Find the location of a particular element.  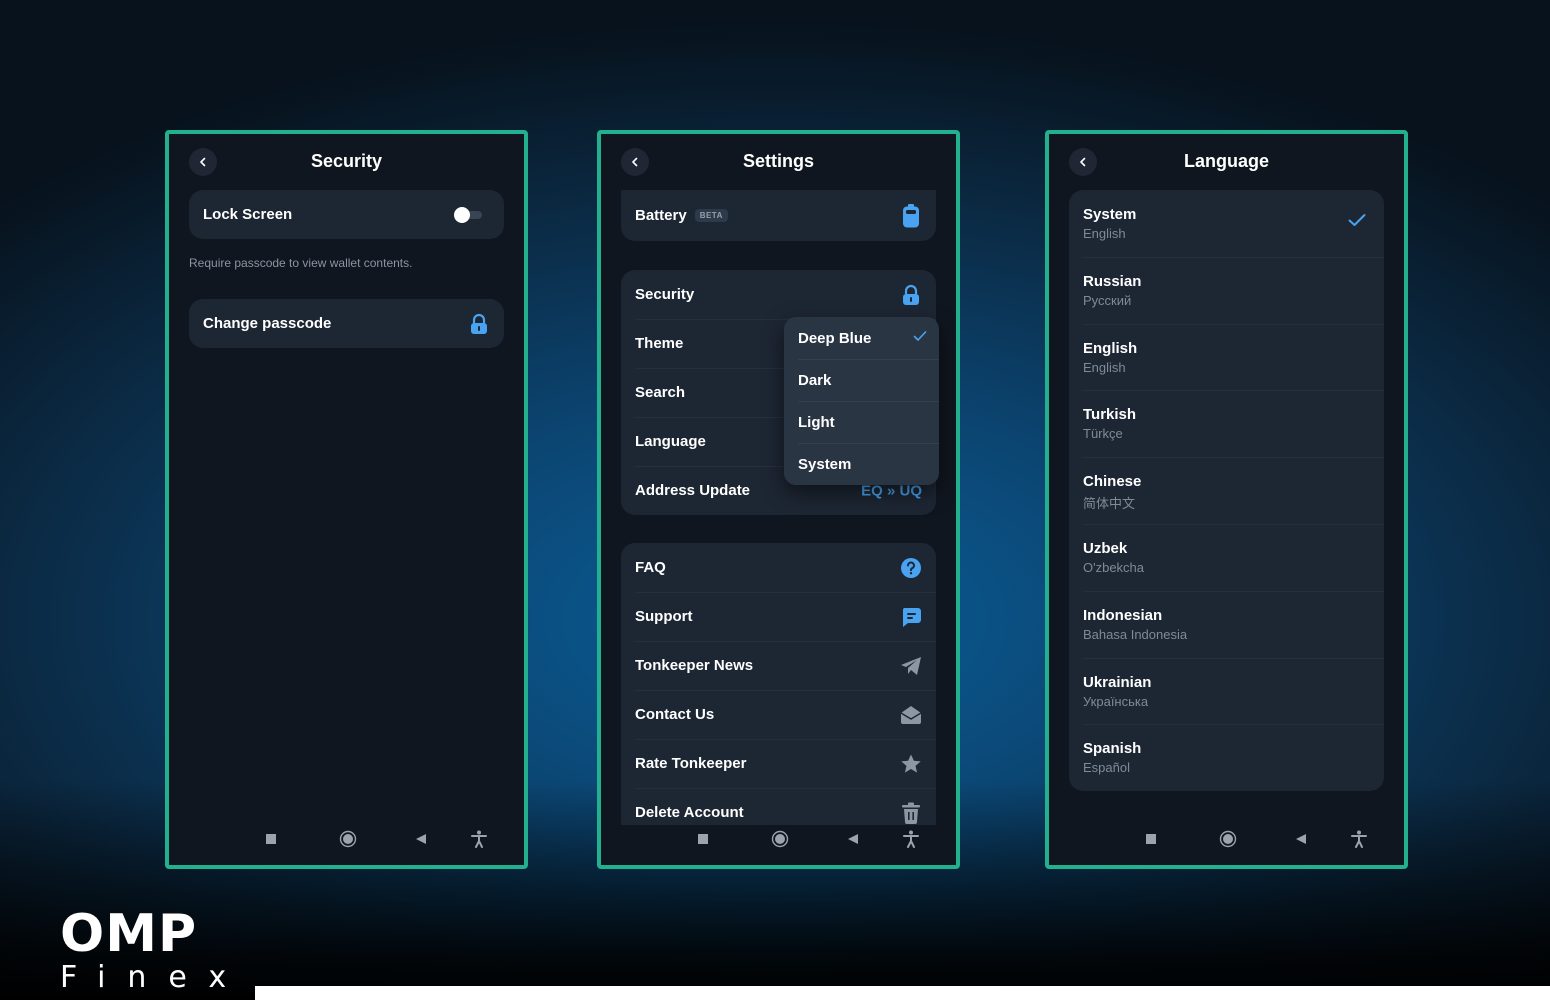

theme-dropdown: Deep Blue Dark Light System is located at coordinates (861, 401).